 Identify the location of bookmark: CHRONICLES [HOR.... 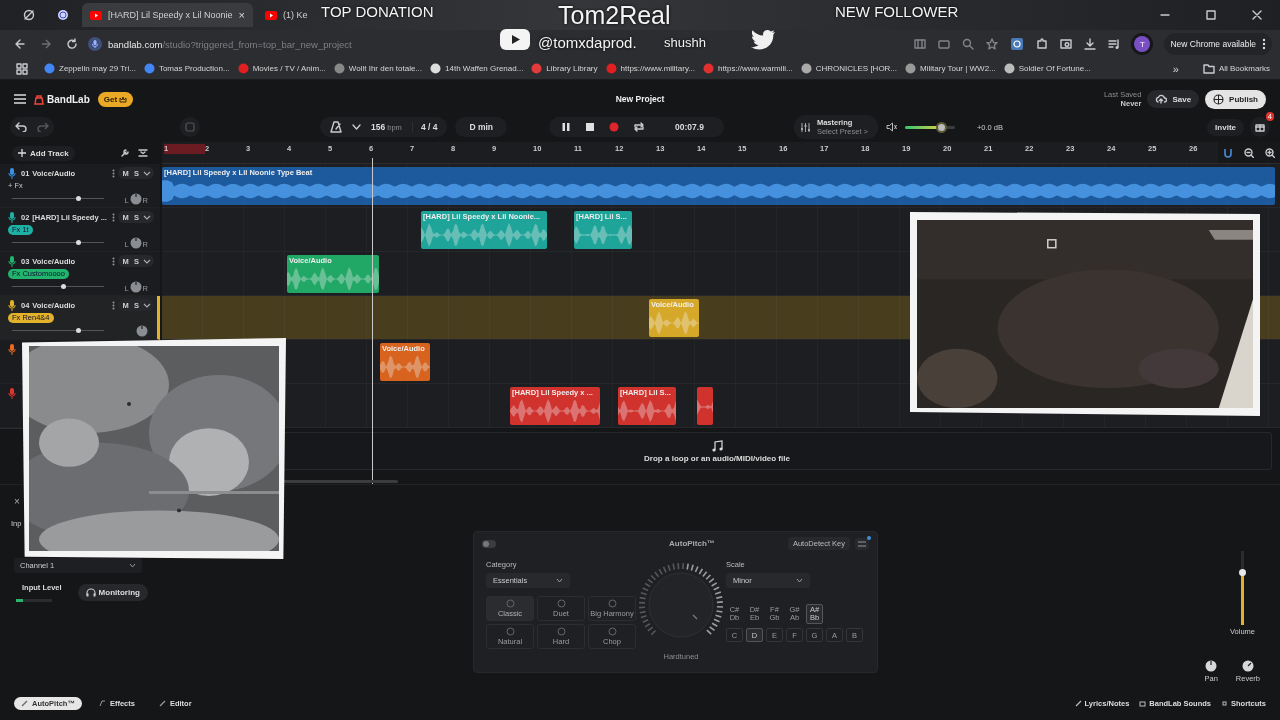
(849, 68).